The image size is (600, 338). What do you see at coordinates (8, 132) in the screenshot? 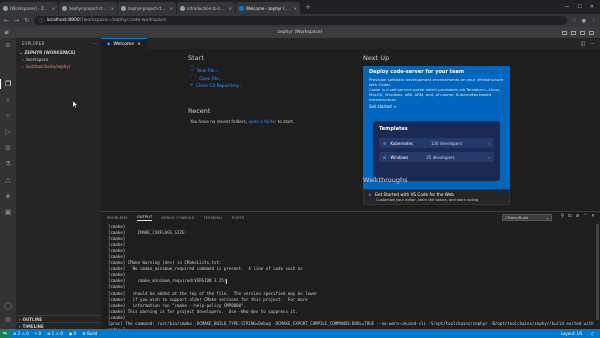
I see `run-debug-icon: ▷` at bounding box center [8, 132].